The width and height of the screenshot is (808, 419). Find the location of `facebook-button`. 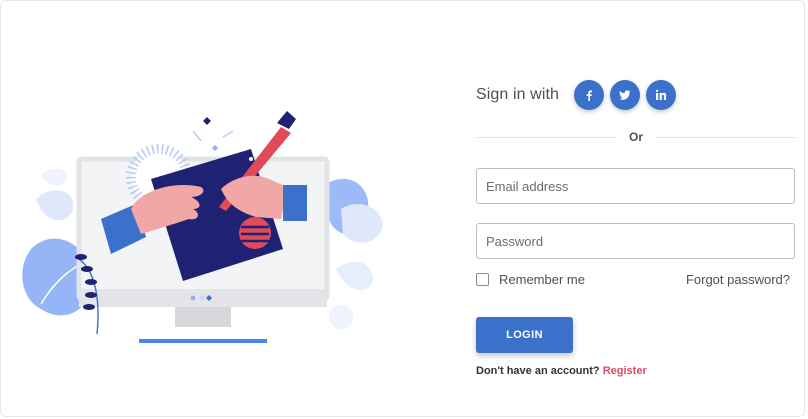

facebook-button is located at coordinates (589, 95).